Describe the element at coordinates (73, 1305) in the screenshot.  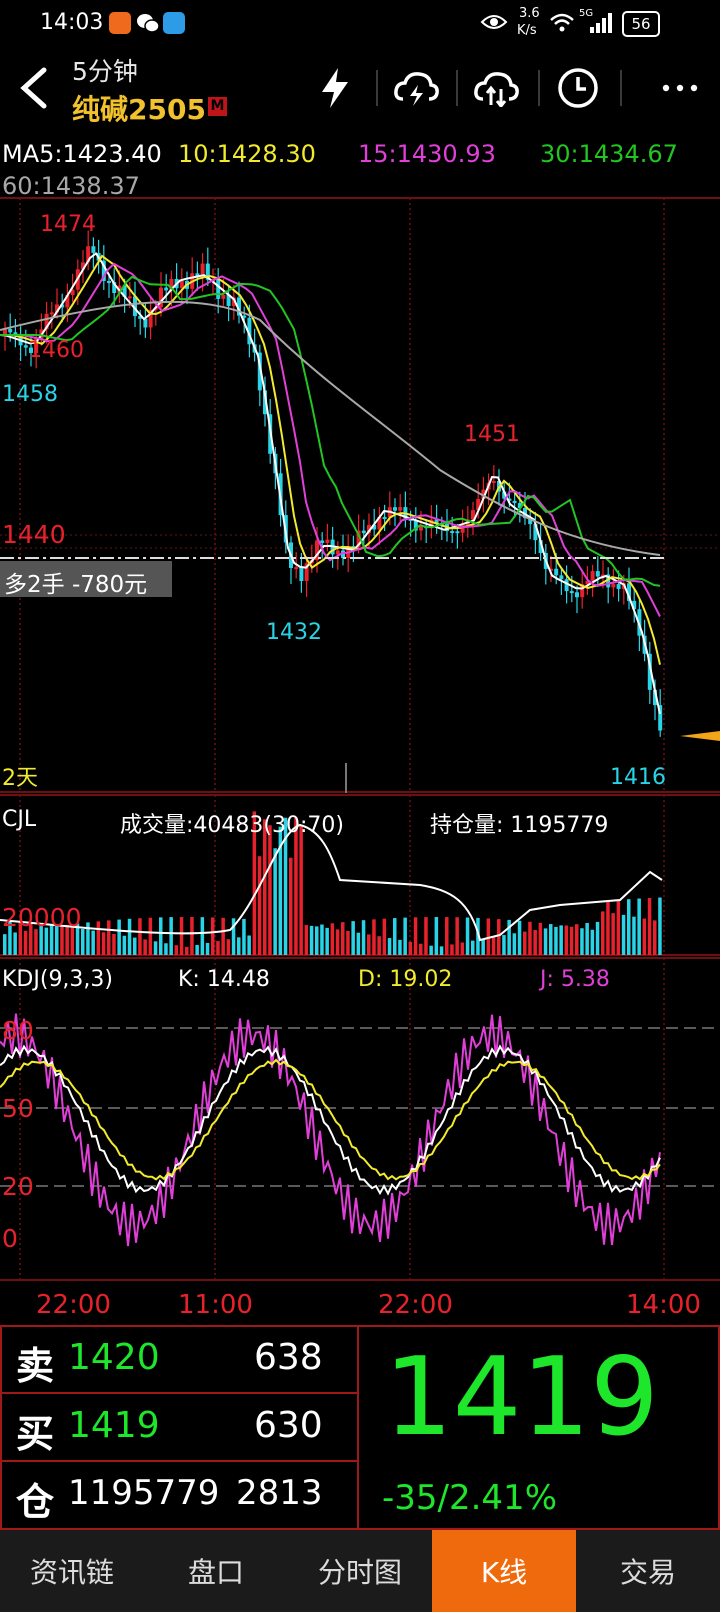
I see `time-axis-label: 22:00` at that location.